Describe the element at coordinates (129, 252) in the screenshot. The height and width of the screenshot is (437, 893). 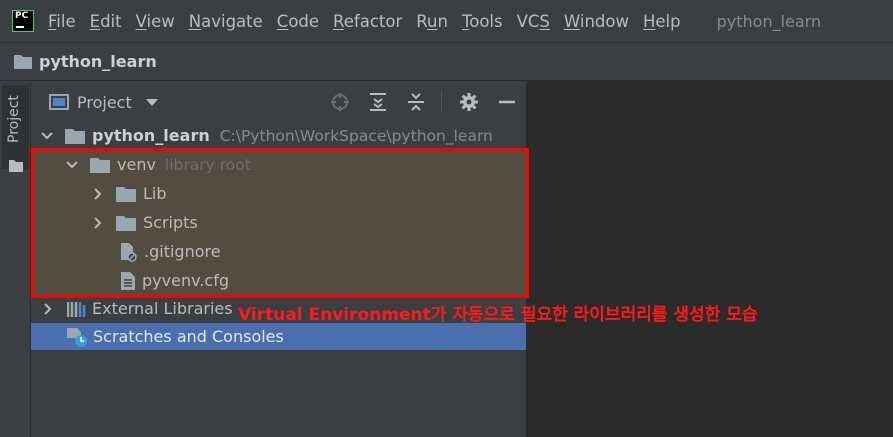
I see `ignored-file-icon` at that location.